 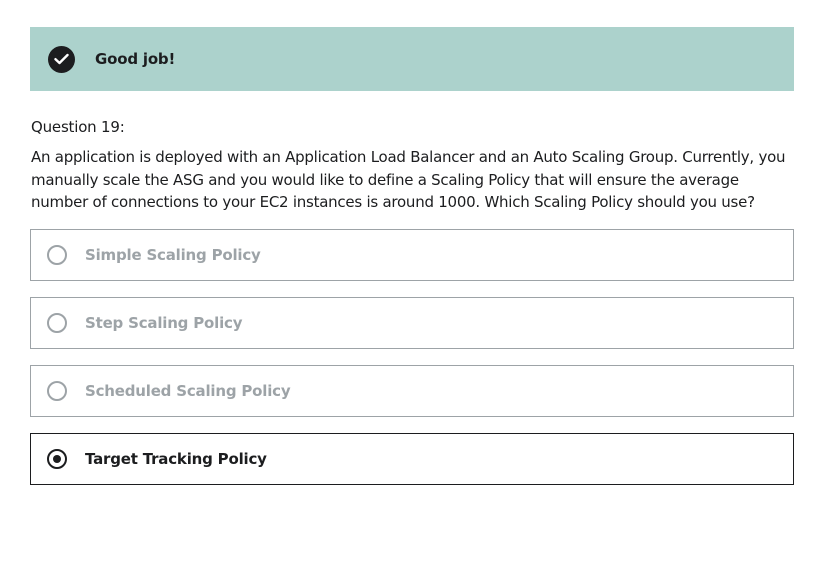 I want to click on answer-option-label: Simple Scaling Policy, so click(x=173, y=255).